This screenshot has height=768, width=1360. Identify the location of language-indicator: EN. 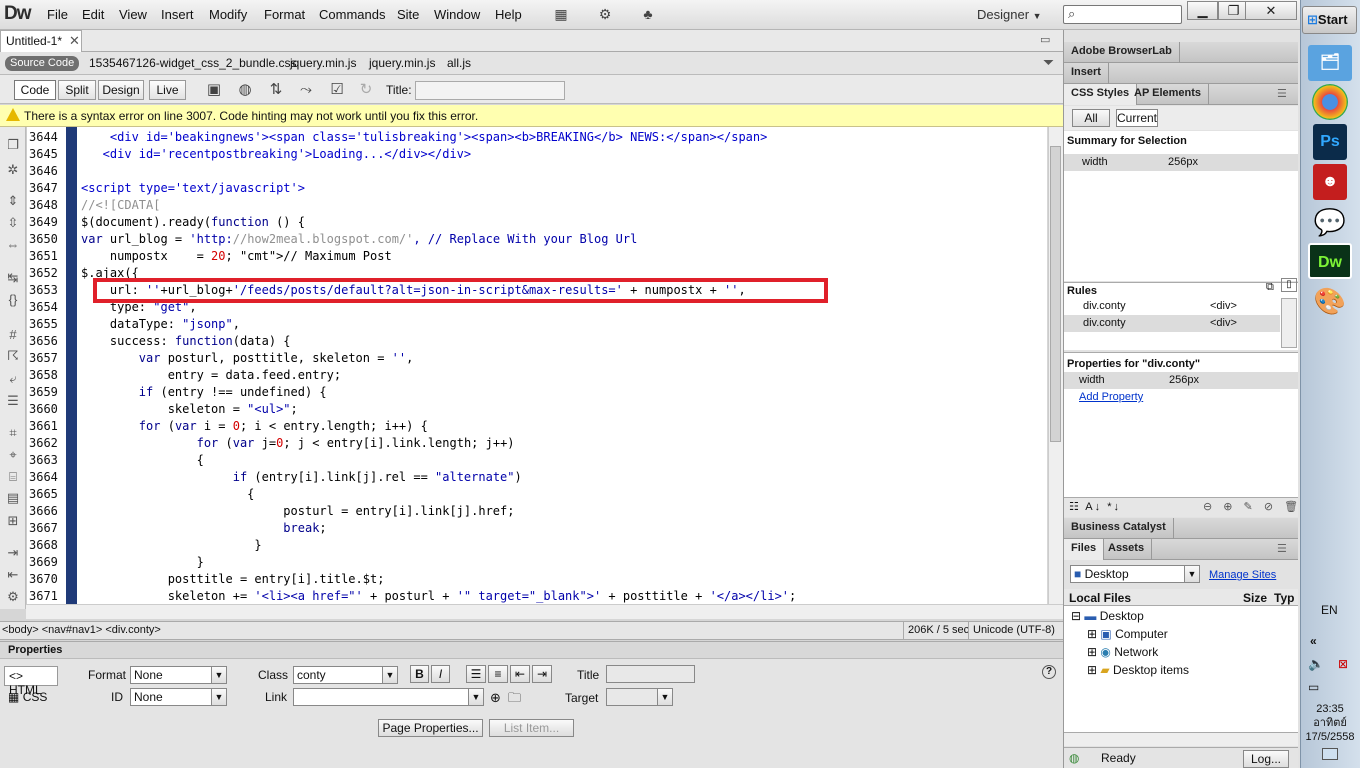
(1329, 610).